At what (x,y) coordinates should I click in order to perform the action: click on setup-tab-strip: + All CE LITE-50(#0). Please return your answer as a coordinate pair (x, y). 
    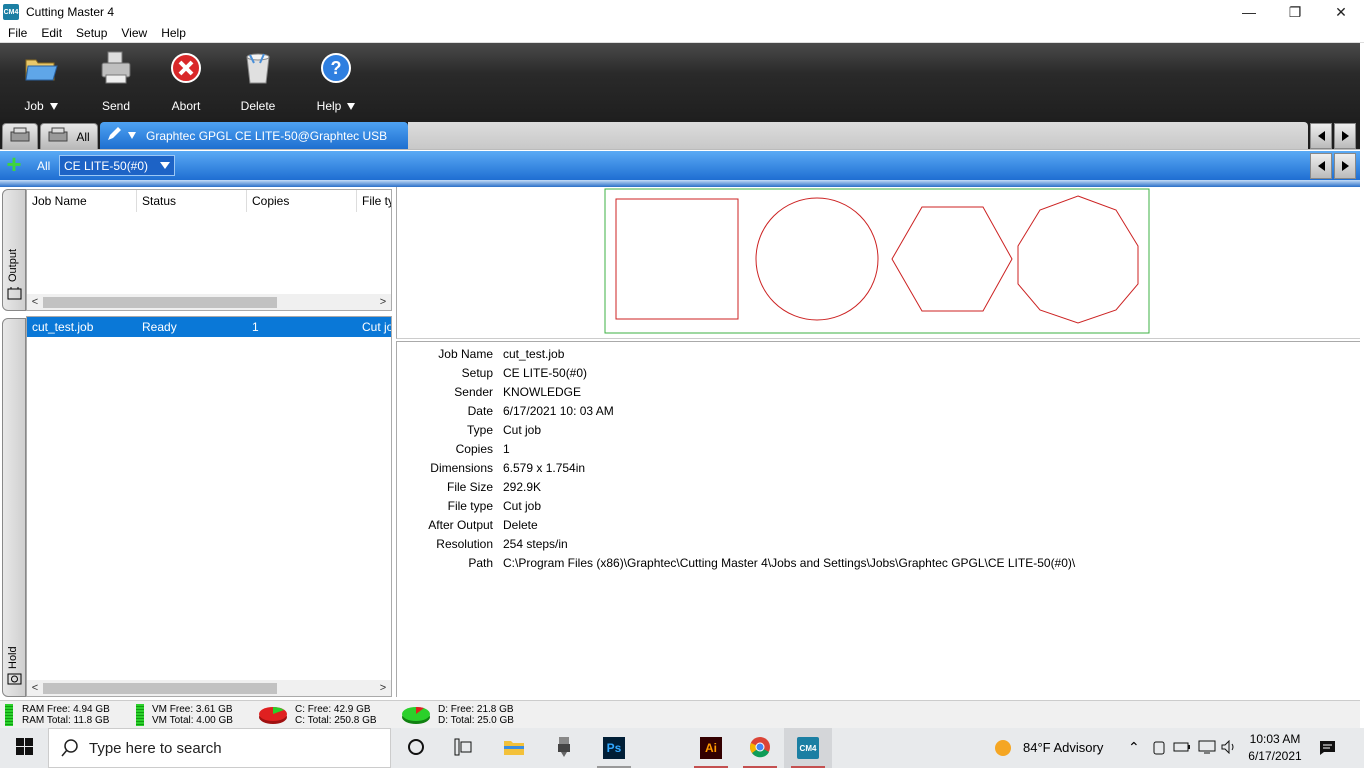
    Looking at the image, I should click on (680, 165).